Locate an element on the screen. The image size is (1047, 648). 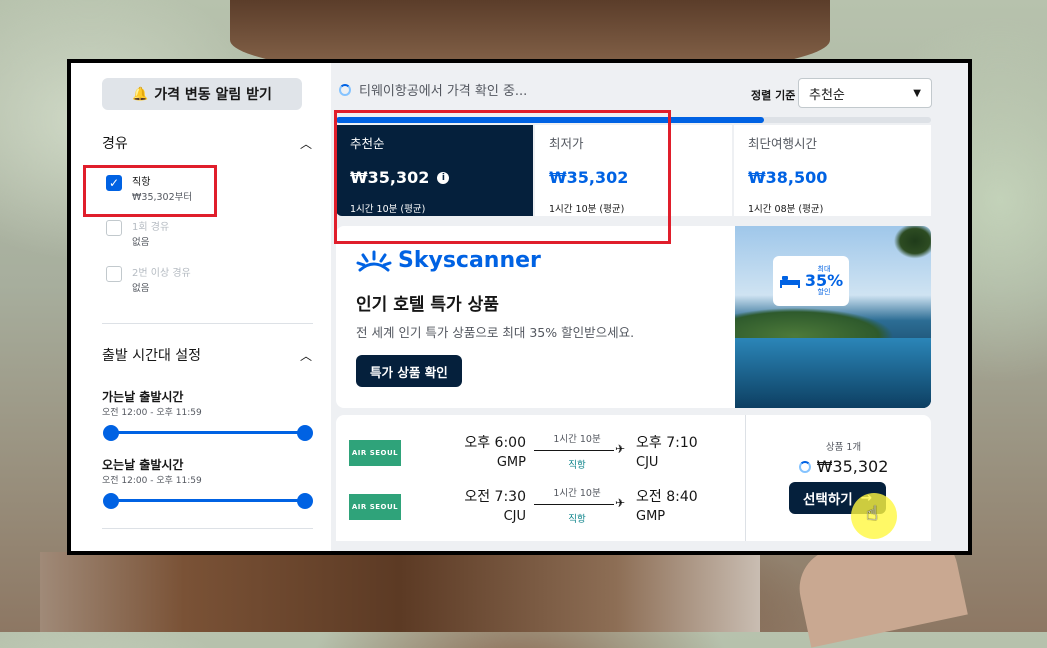
stop-label-direct: 직항 is located at coordinates (141, 182).